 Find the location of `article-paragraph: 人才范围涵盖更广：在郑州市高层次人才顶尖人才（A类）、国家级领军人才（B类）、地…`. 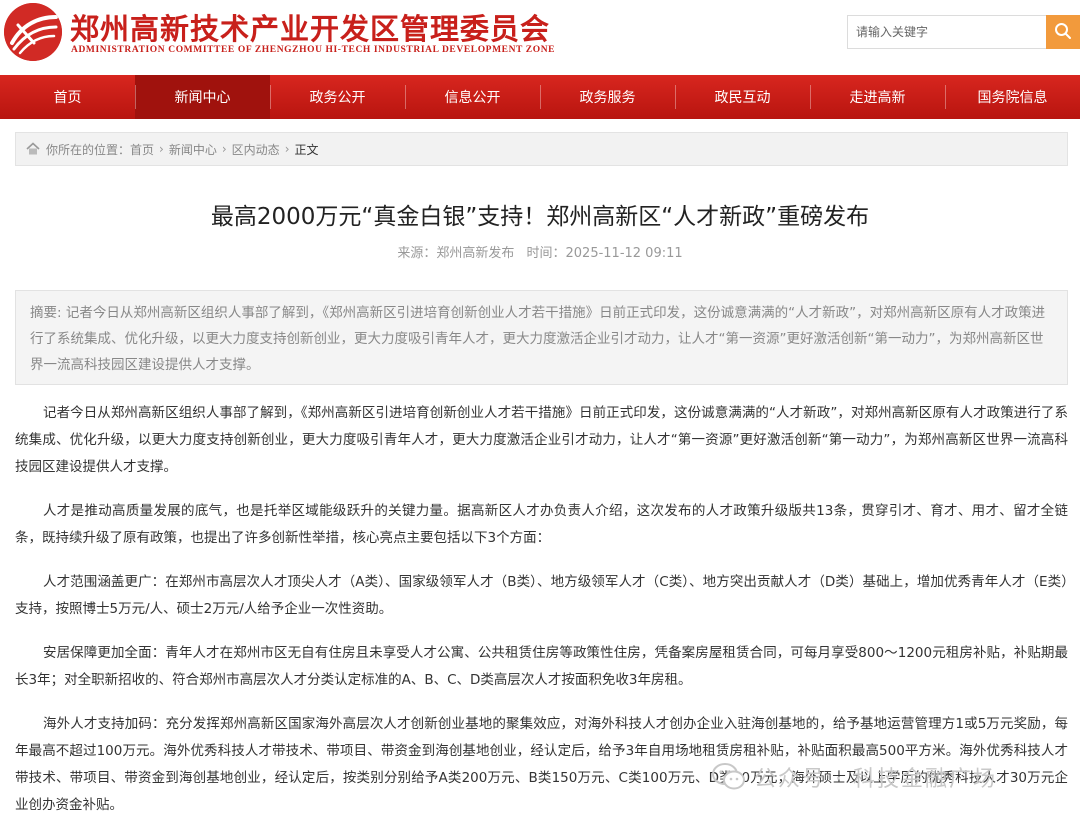

article-paragraph: 人才范围涵盖更广：在郑州市高层次人才顶尖人才（A类）、国家级领军人才（B类）、地… is located at coordinates (541, 595).